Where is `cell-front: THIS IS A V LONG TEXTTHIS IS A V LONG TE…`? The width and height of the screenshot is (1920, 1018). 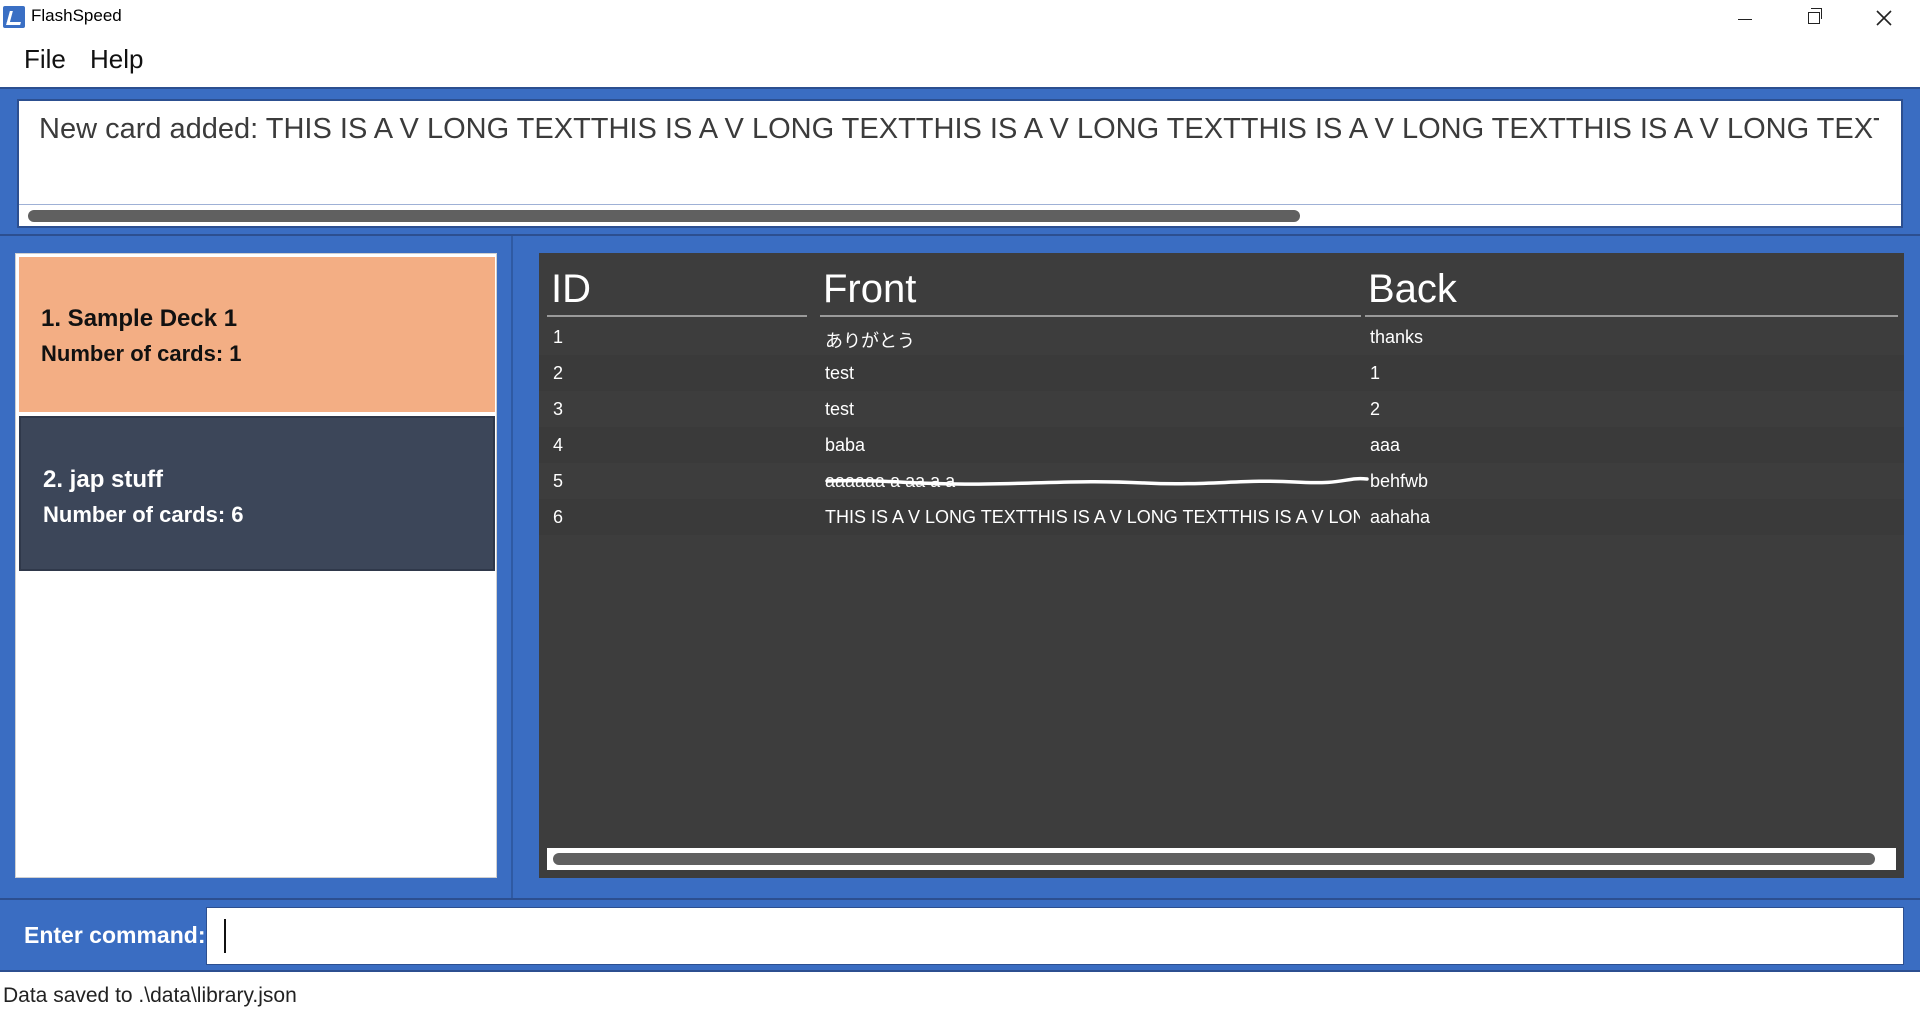
cell-front: THIS IS A V LONG TEXTTHIS IS A V LONG TE… is located at coordinates (1092, 517).